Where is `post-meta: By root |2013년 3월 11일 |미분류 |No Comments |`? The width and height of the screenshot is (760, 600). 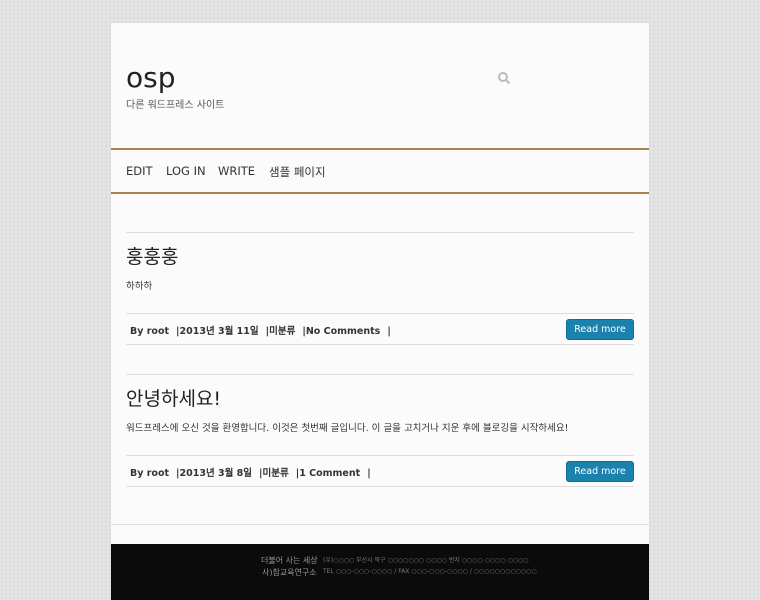 post-meta: By root |2013년 3월 11일 |미분류 |No Comments | is located at coordinates (260, 330).